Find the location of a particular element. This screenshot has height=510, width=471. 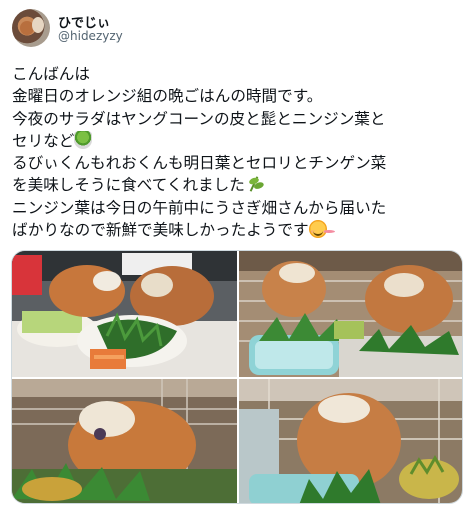

tweet-line-text: ばかりなので新鮮で美味しかったようです is located at coordinates (160, 230).